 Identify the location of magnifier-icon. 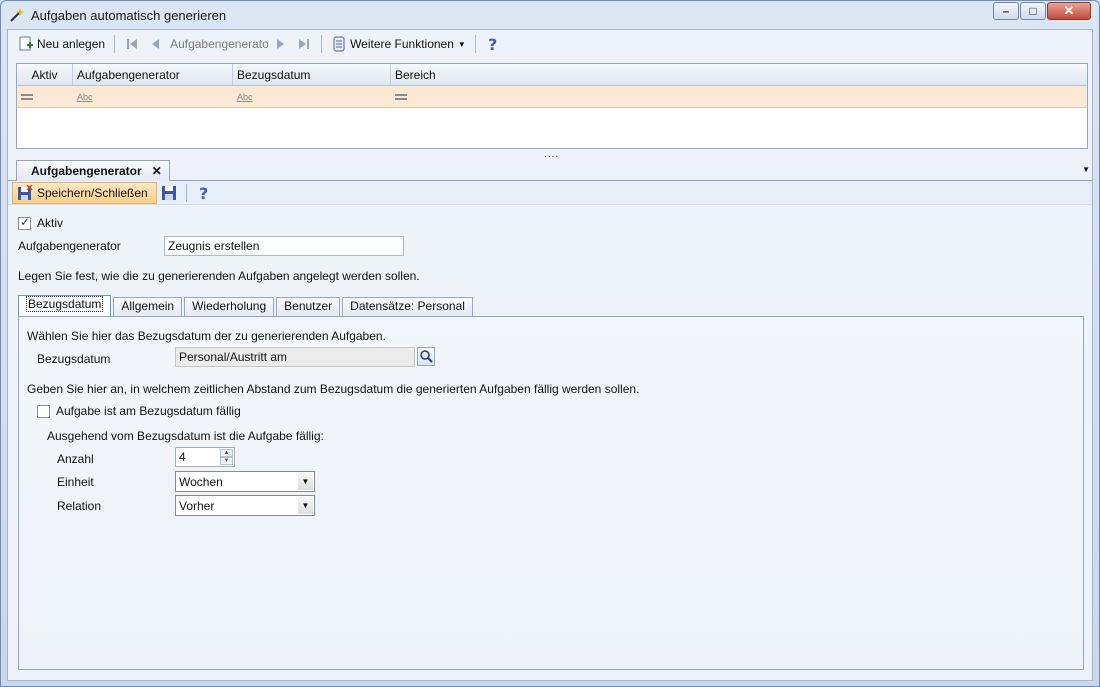
(426, 356).